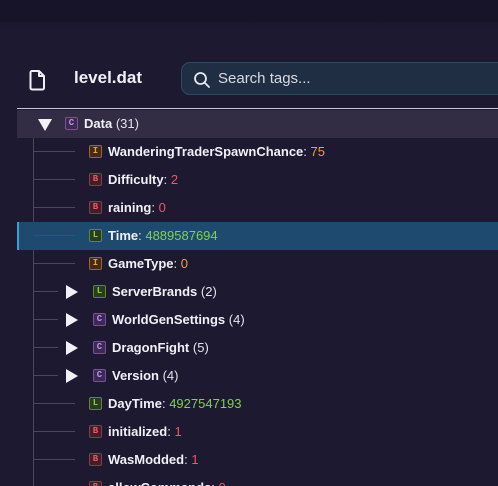  Describe the element at coordinates (127, 123) in the screenshot. I see `tag-count: (31)` at that location.